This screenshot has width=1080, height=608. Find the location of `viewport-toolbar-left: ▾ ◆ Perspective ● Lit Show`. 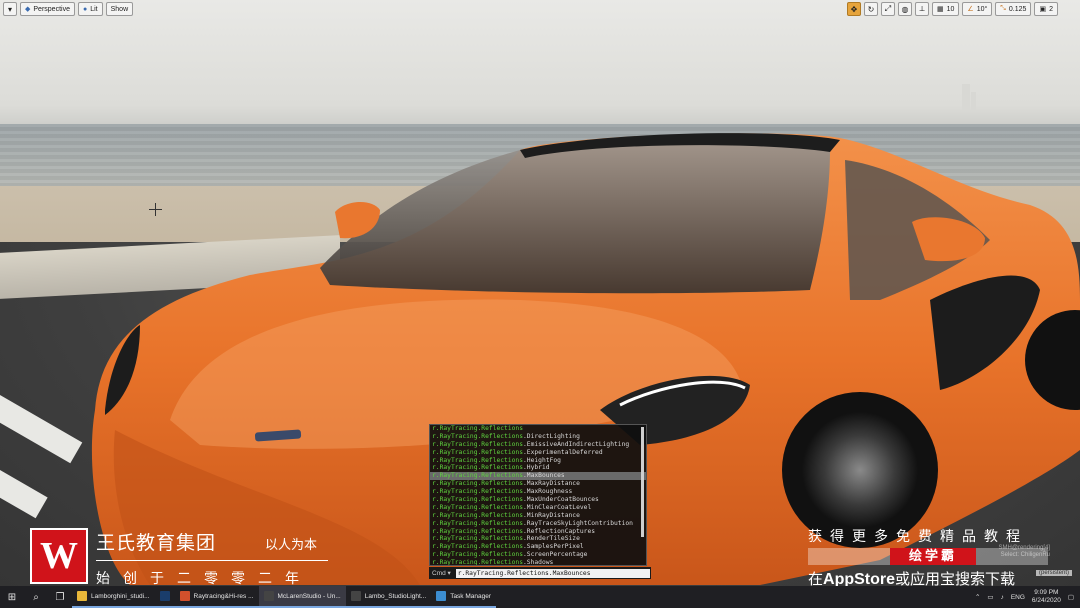

viewport-toolbar-left: ▾ ◆ Perspective ● Lit Show is located at coordinates (68, 9).